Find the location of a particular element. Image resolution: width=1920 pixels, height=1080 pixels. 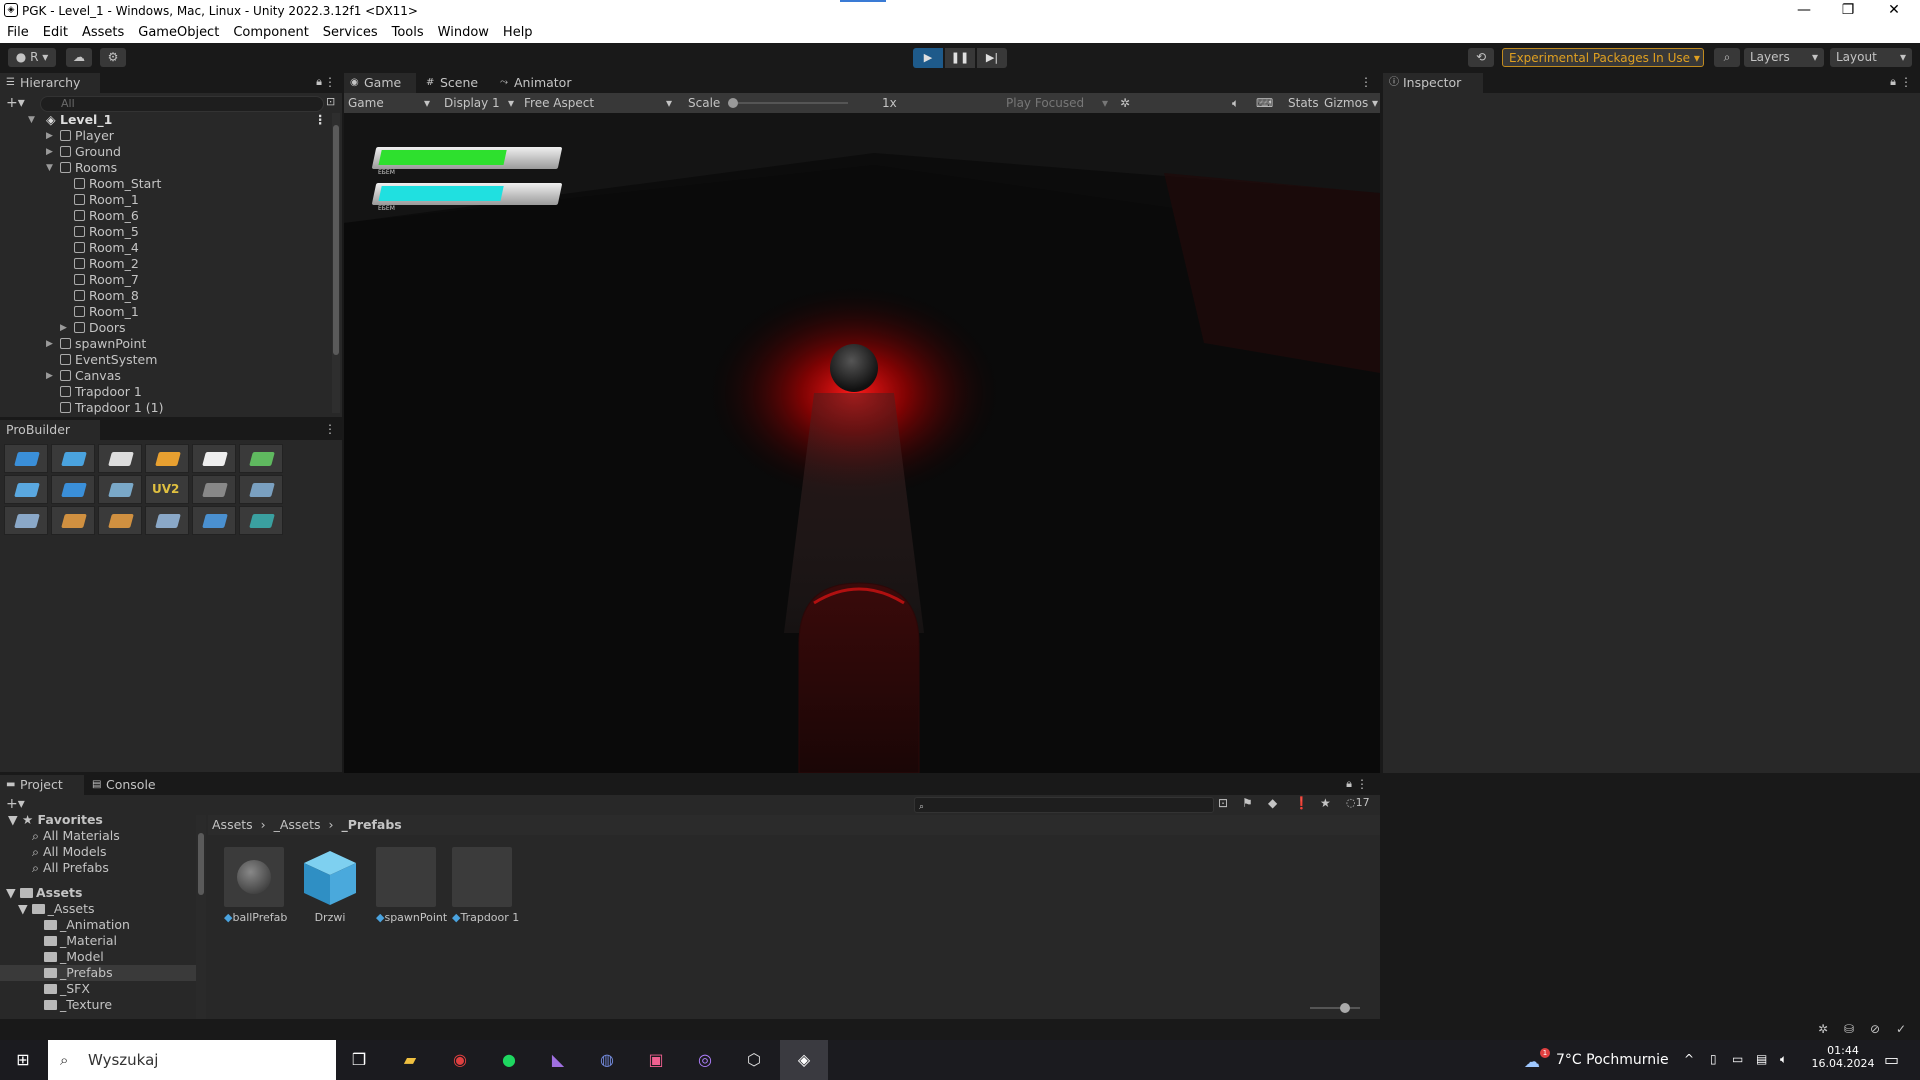

layers-dropdown: Layers ▾ is located at coordinates (1784, 57).